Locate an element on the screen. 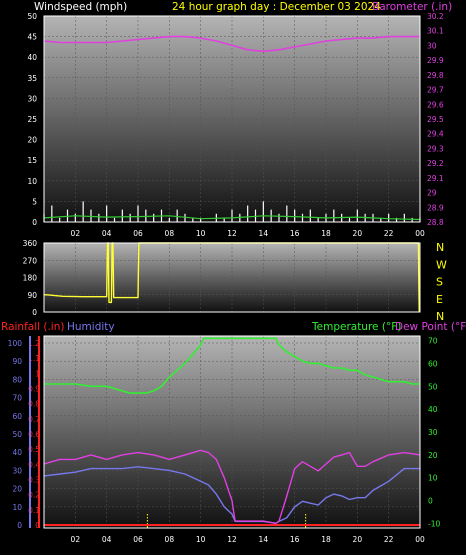  barometer-tick-label: 30.1 is located at coordinates (435, 31).